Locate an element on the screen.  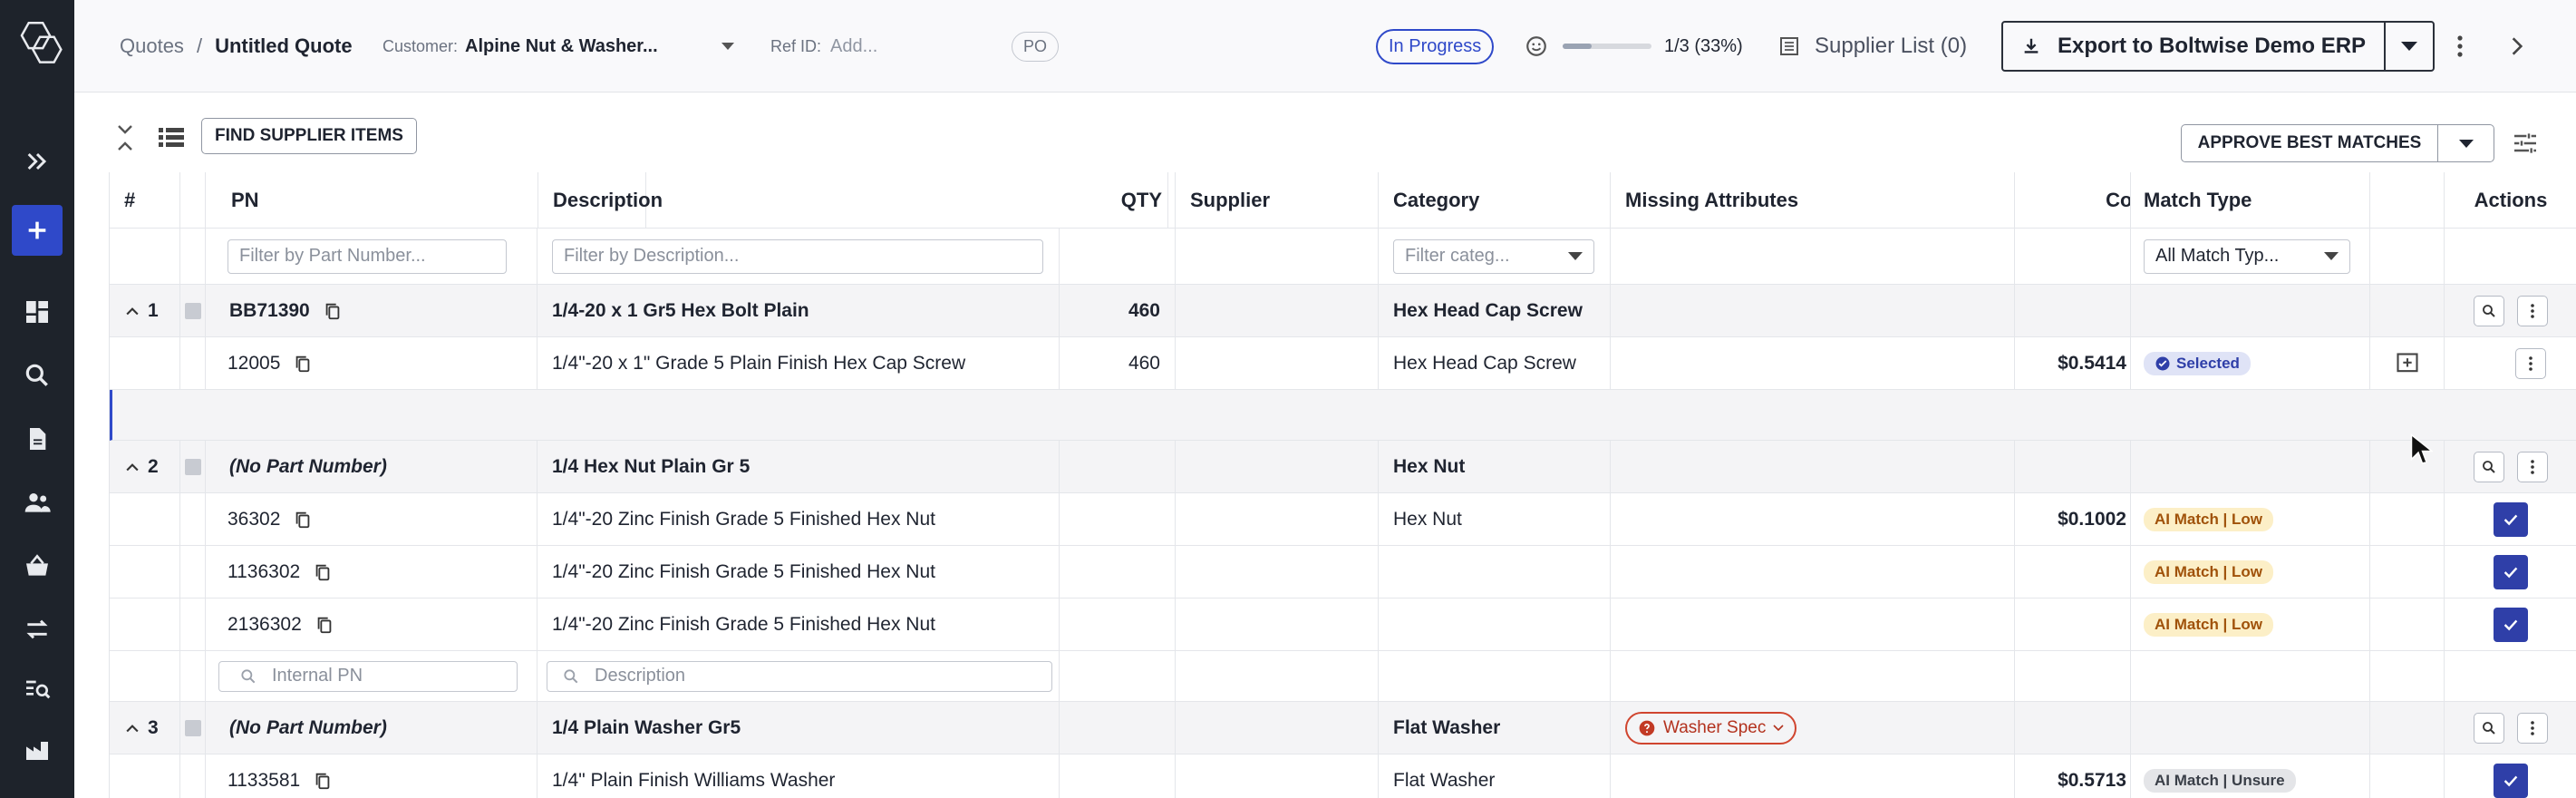
supplier-list-label: Supplier List (0) is located at coordinates (1891, 46).